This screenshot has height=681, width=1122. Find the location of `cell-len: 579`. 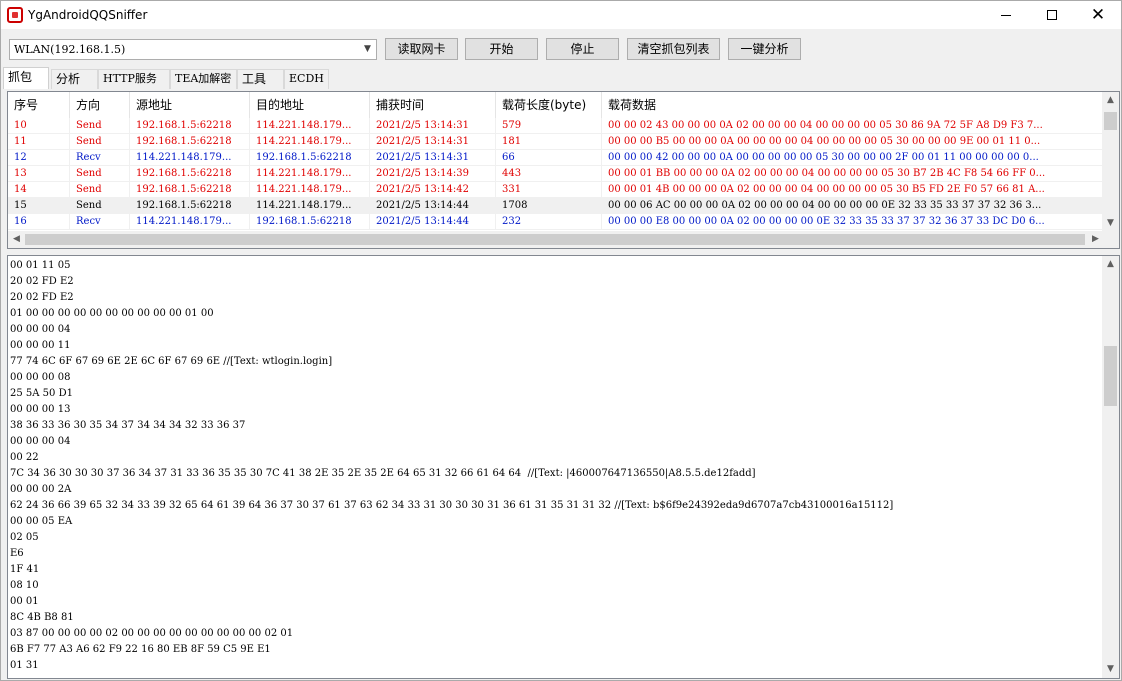

cell-len: 579 is located at coordinates (549, 126).